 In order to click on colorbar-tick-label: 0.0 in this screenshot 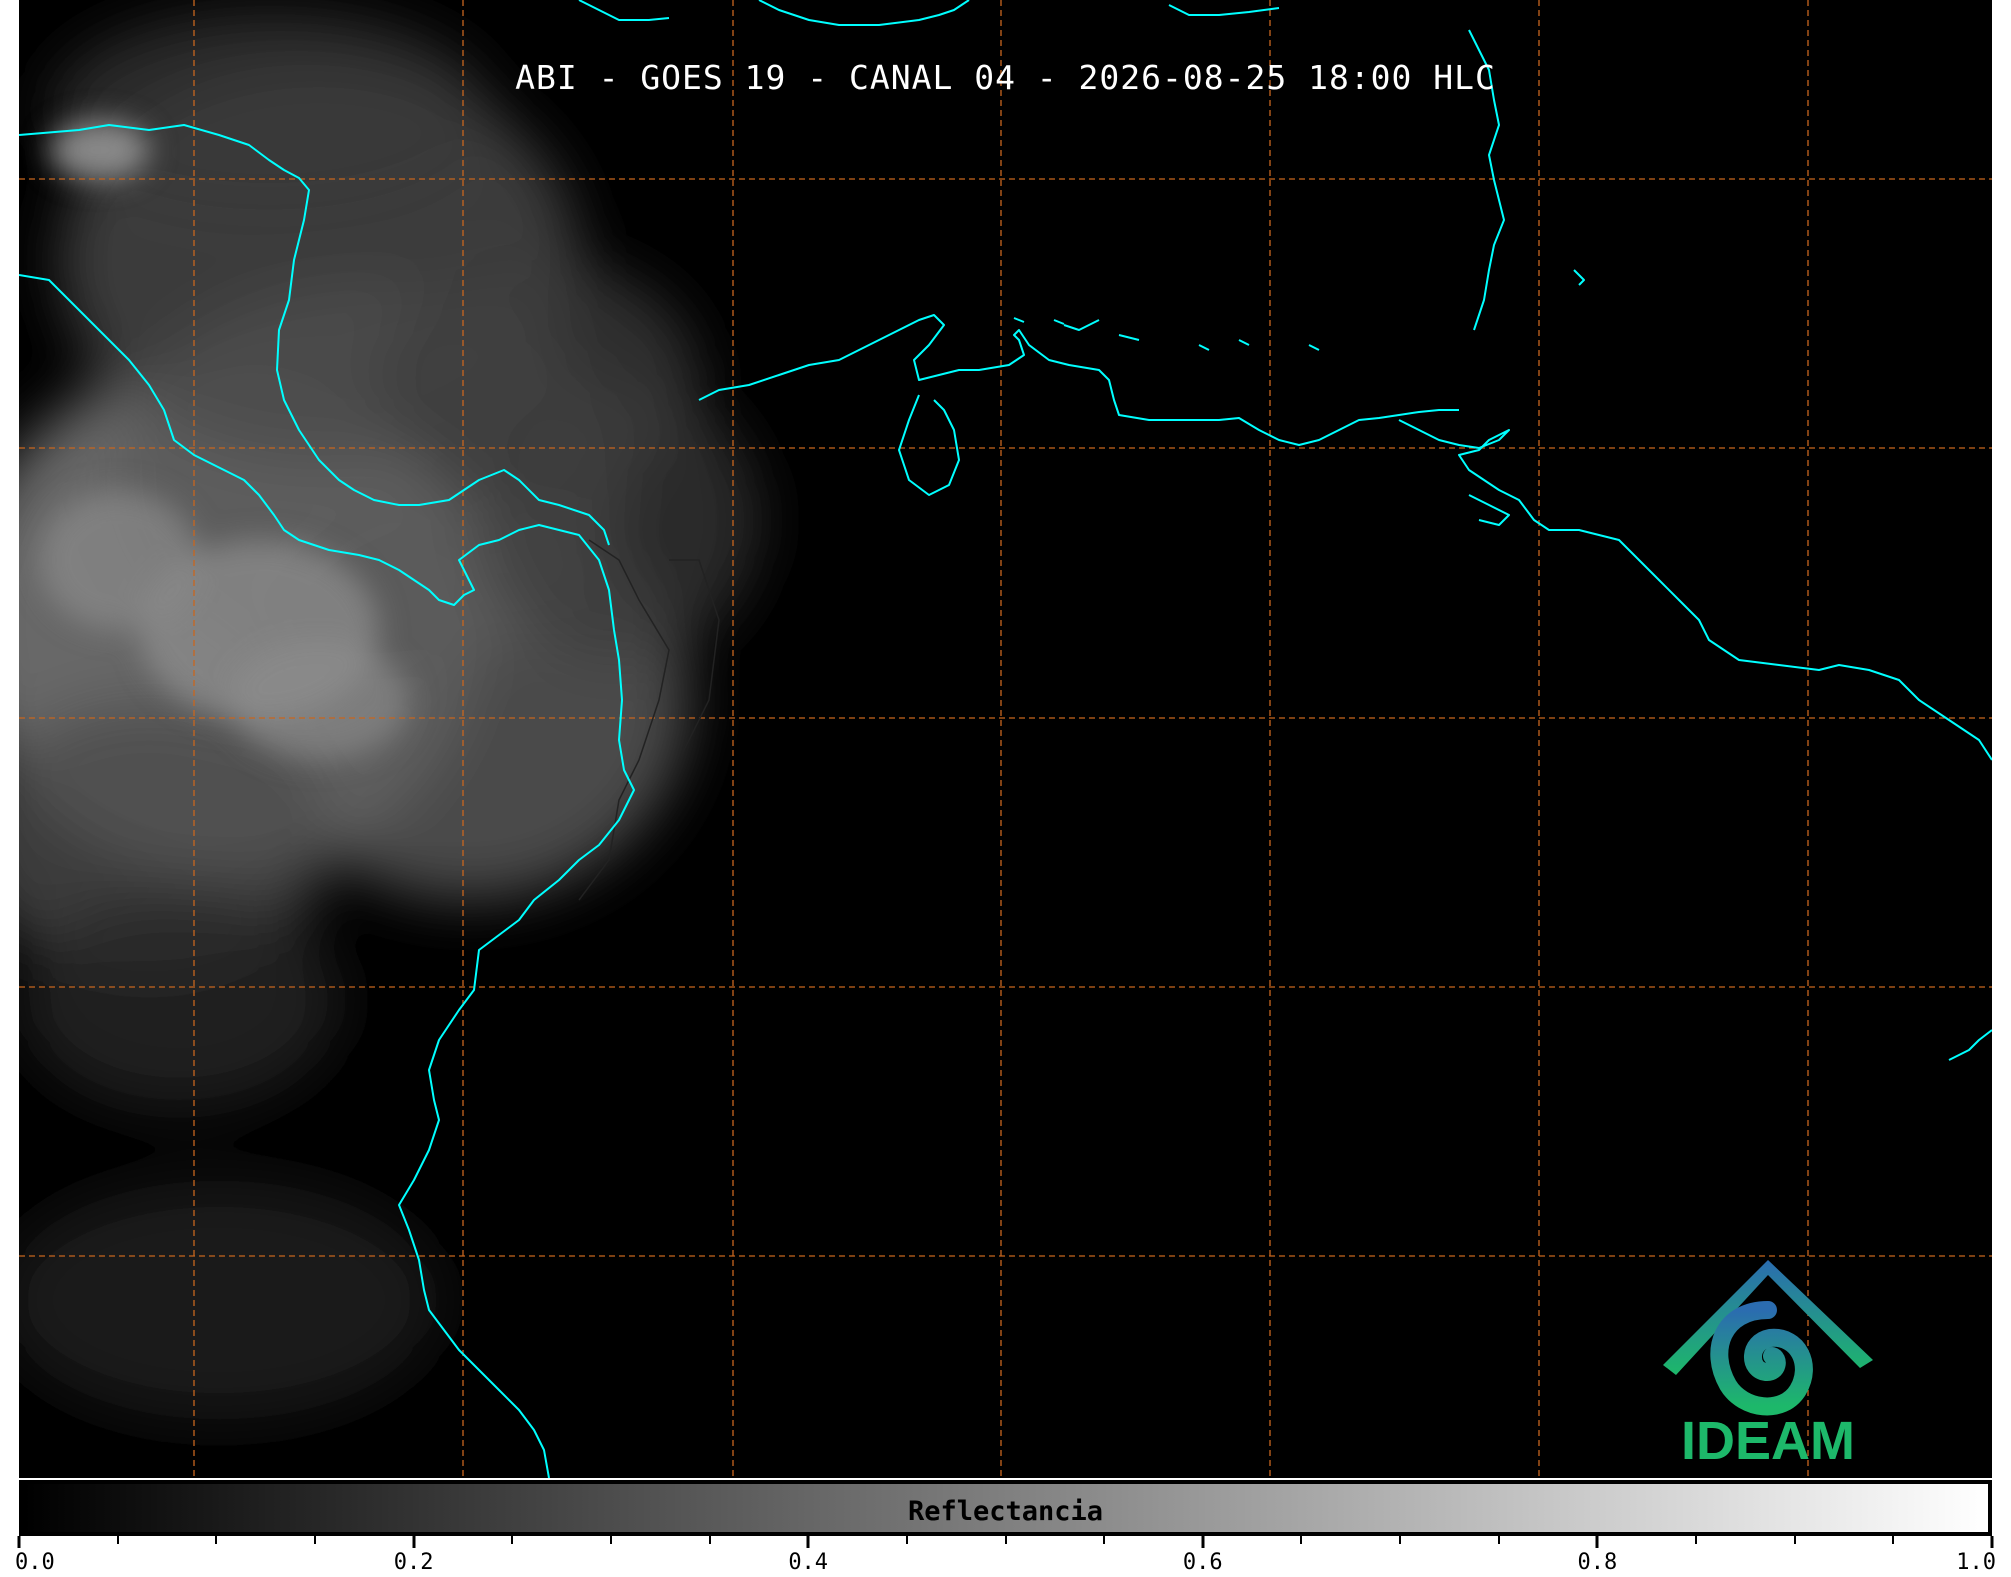, I will do `click(35, 1562)`.